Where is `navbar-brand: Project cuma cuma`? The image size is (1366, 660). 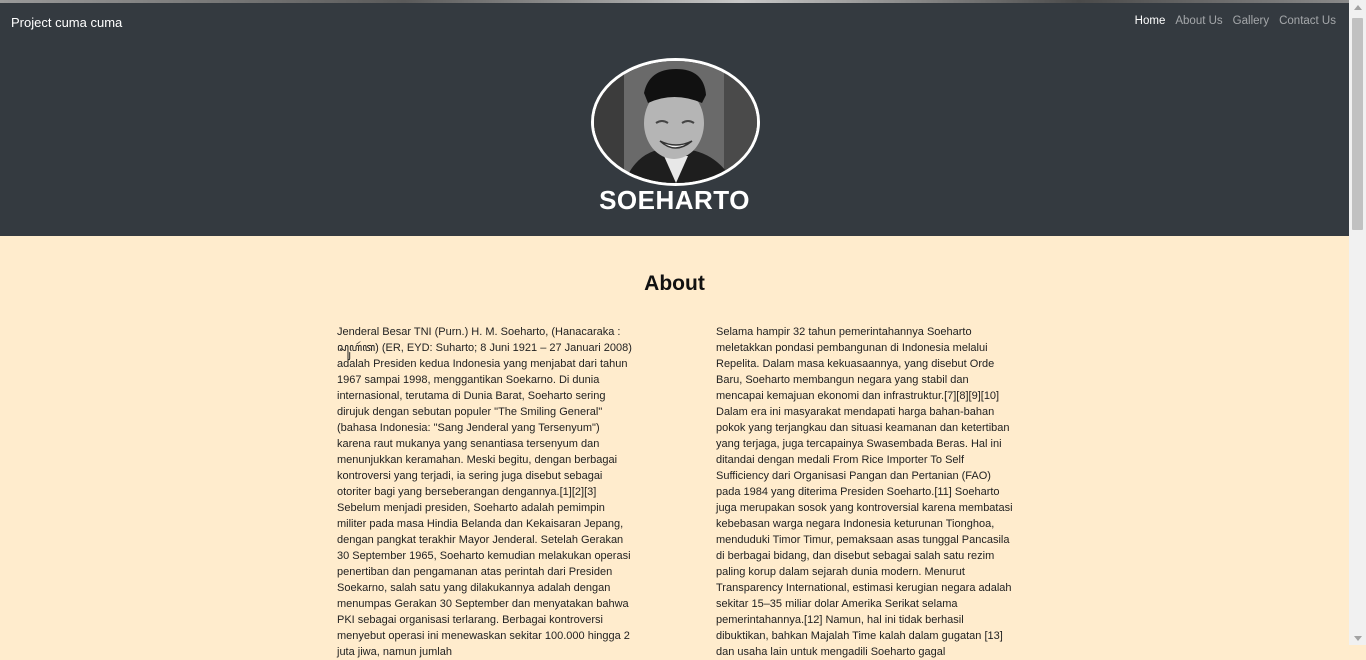
navbar-brand: Project cuma cuma is located at coordinates (66, 22).